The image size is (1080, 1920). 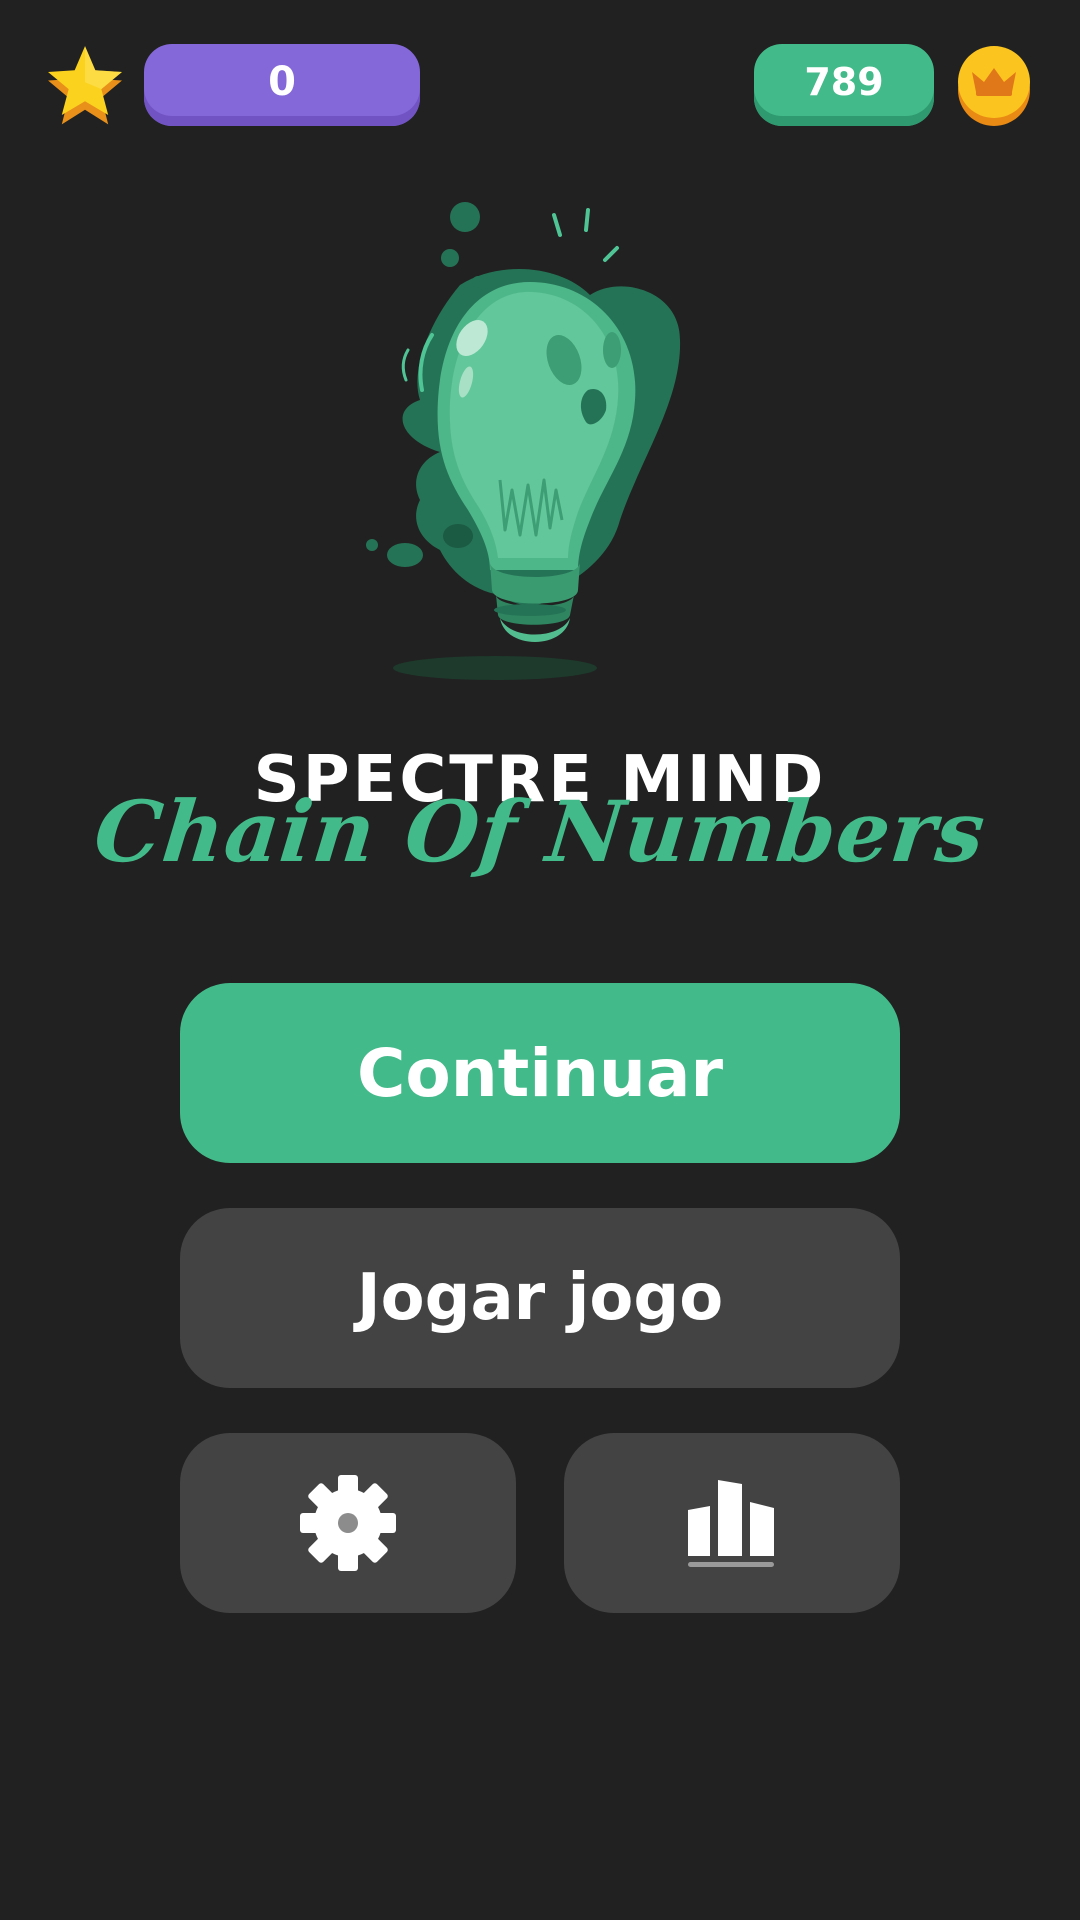 I want to click on stars-counter: 0, so click(x=282, y=85).